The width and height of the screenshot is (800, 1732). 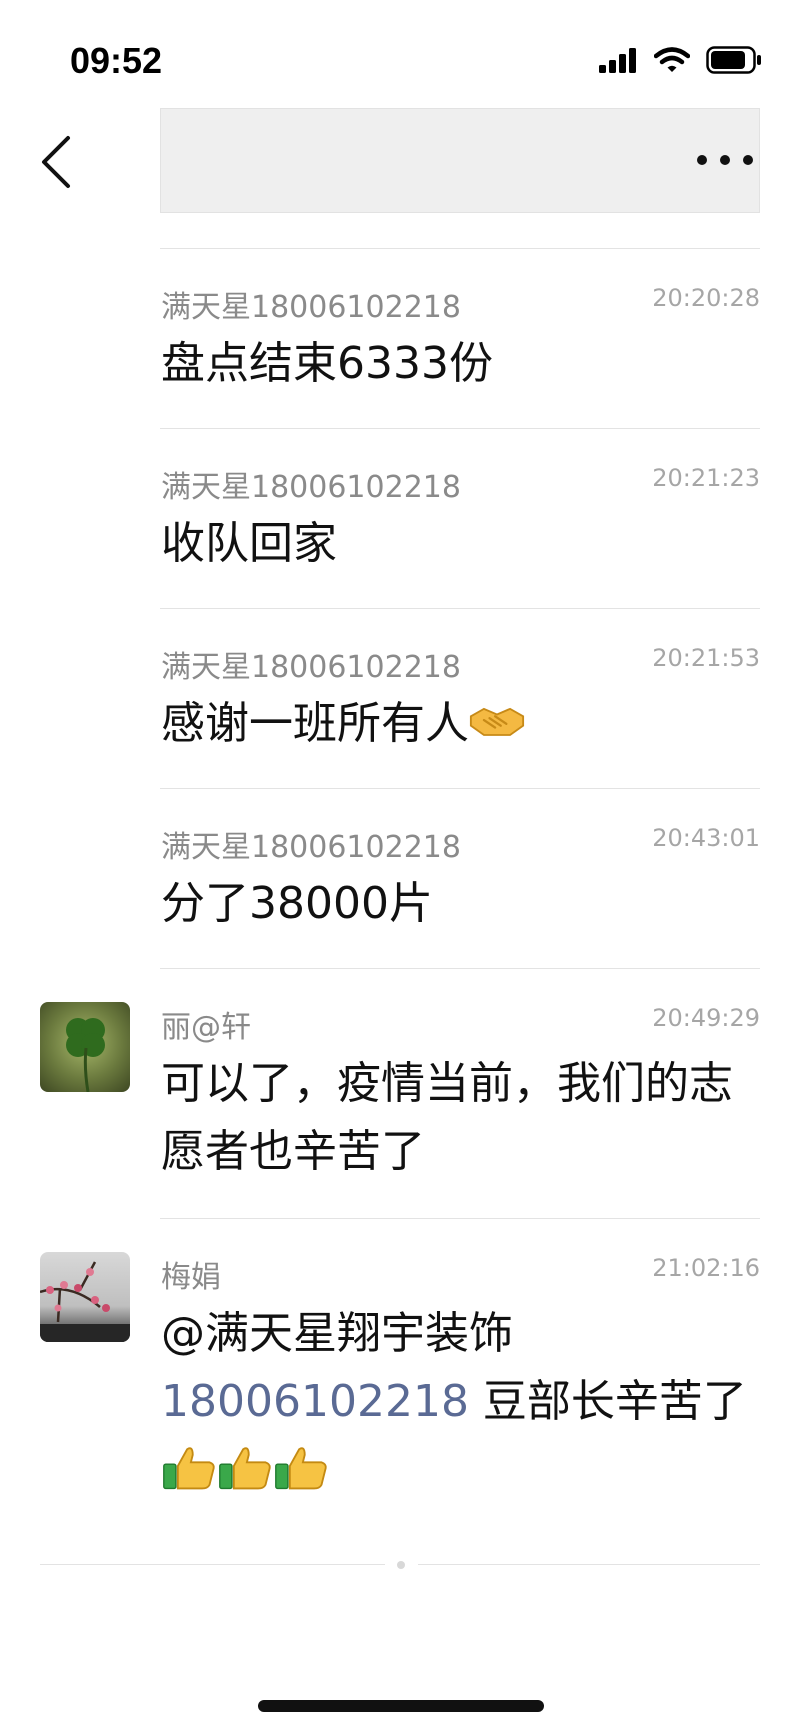 I want to click on message-text-prefix: @满天星翔宇装饰, so click(x=337, y=1333).